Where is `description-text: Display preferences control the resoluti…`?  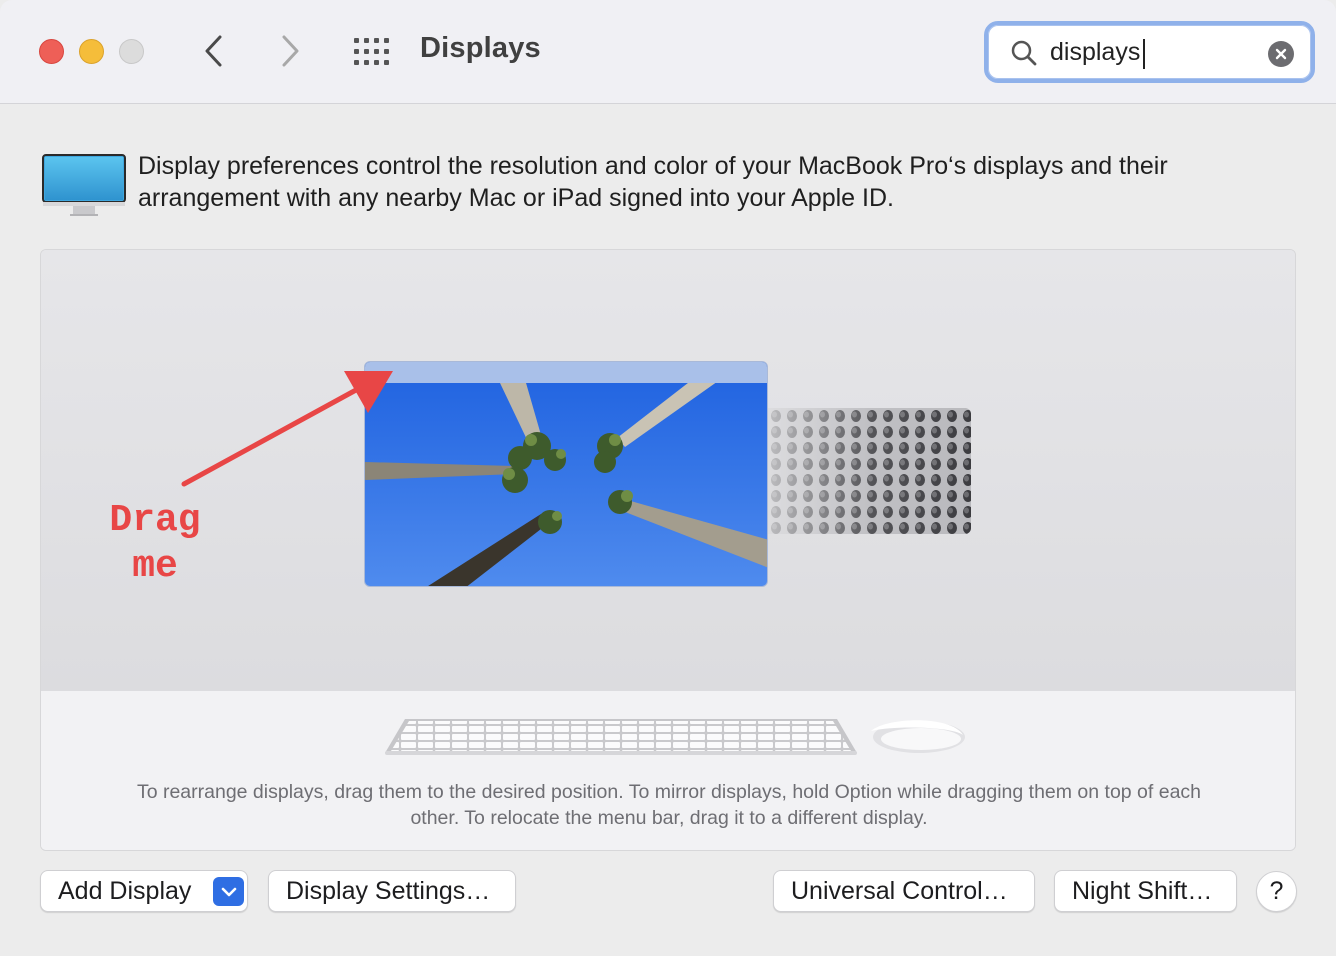
description-text: Display preferences control the resoluti… is located at coordinates (653, 182).